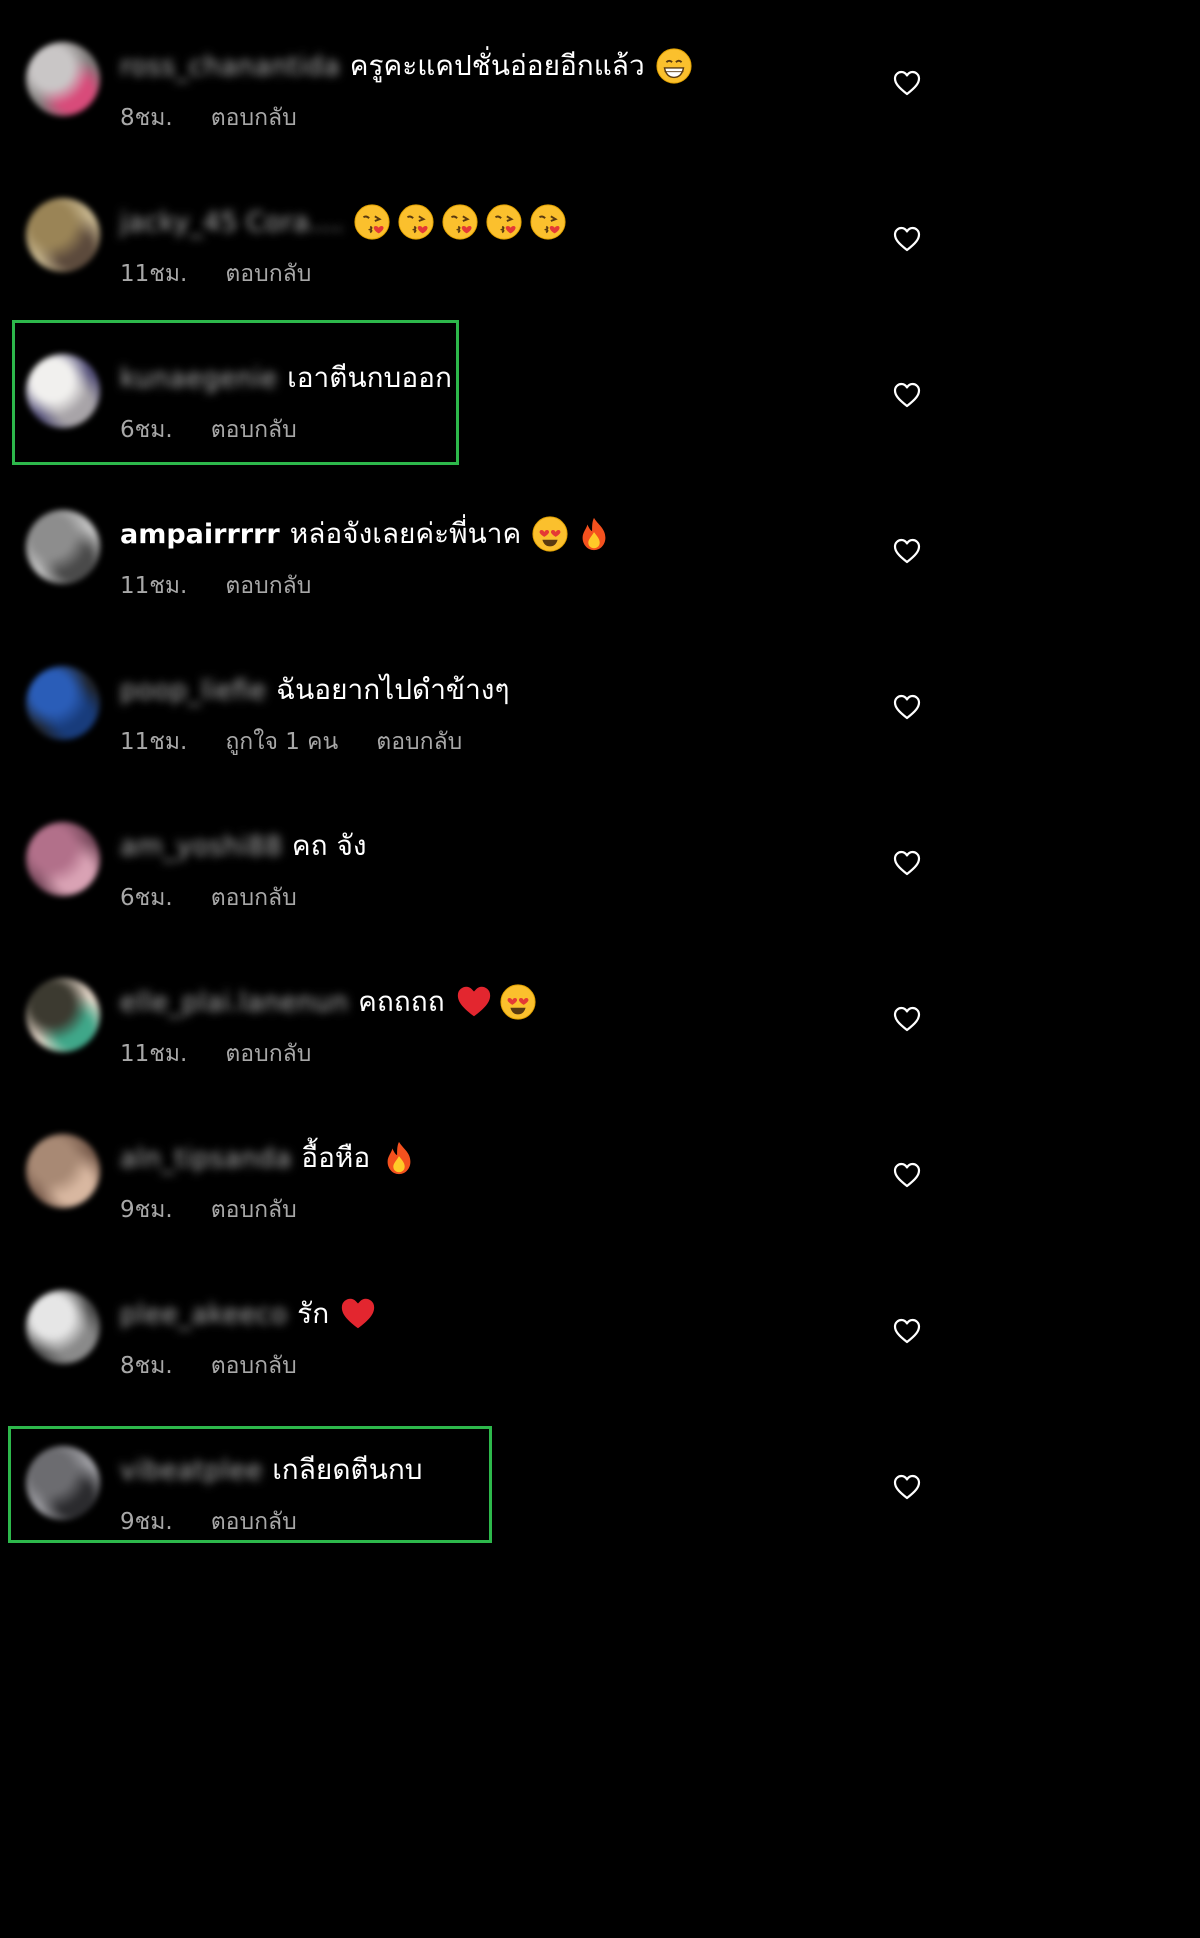 The width and height of the screenshot is (1200, 1938). I want to click on comment-body: aln_tipsanda อื้อหือ, so click(269, 1158).